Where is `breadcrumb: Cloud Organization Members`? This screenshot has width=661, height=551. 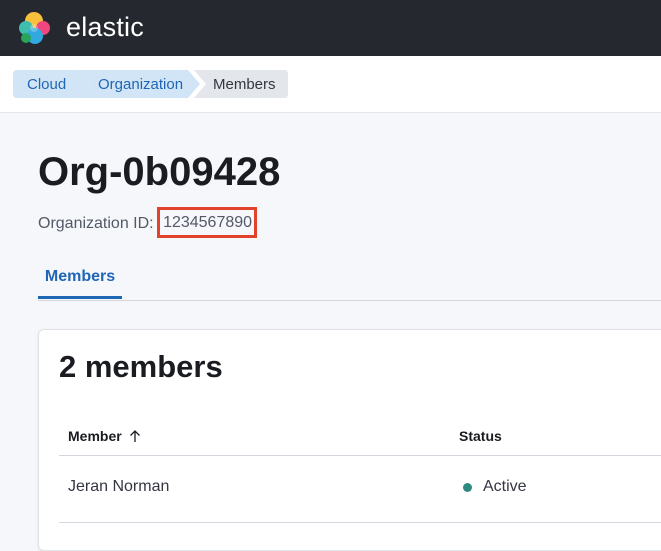 breadcrumb: Cloud Organization Members is located at coordinates (330, 84).